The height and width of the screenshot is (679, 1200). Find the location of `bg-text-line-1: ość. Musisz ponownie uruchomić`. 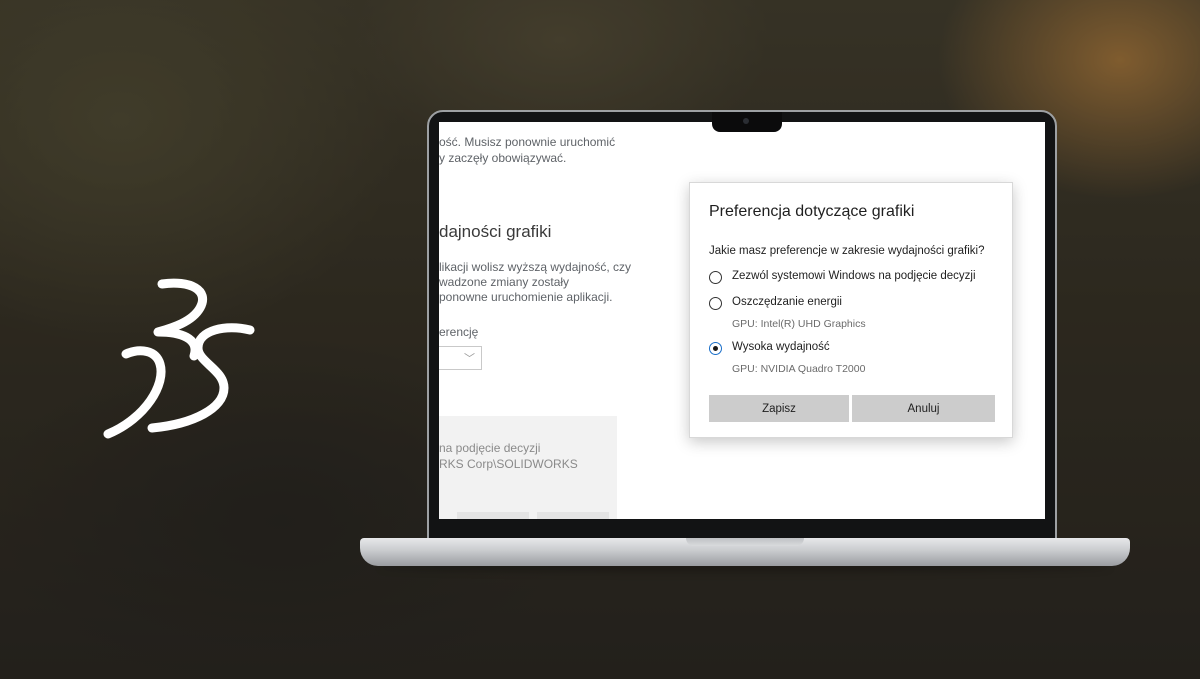

bg-text-line-1: ość. Musisz ponownie uruchomić is located at coordinates (527, 142).